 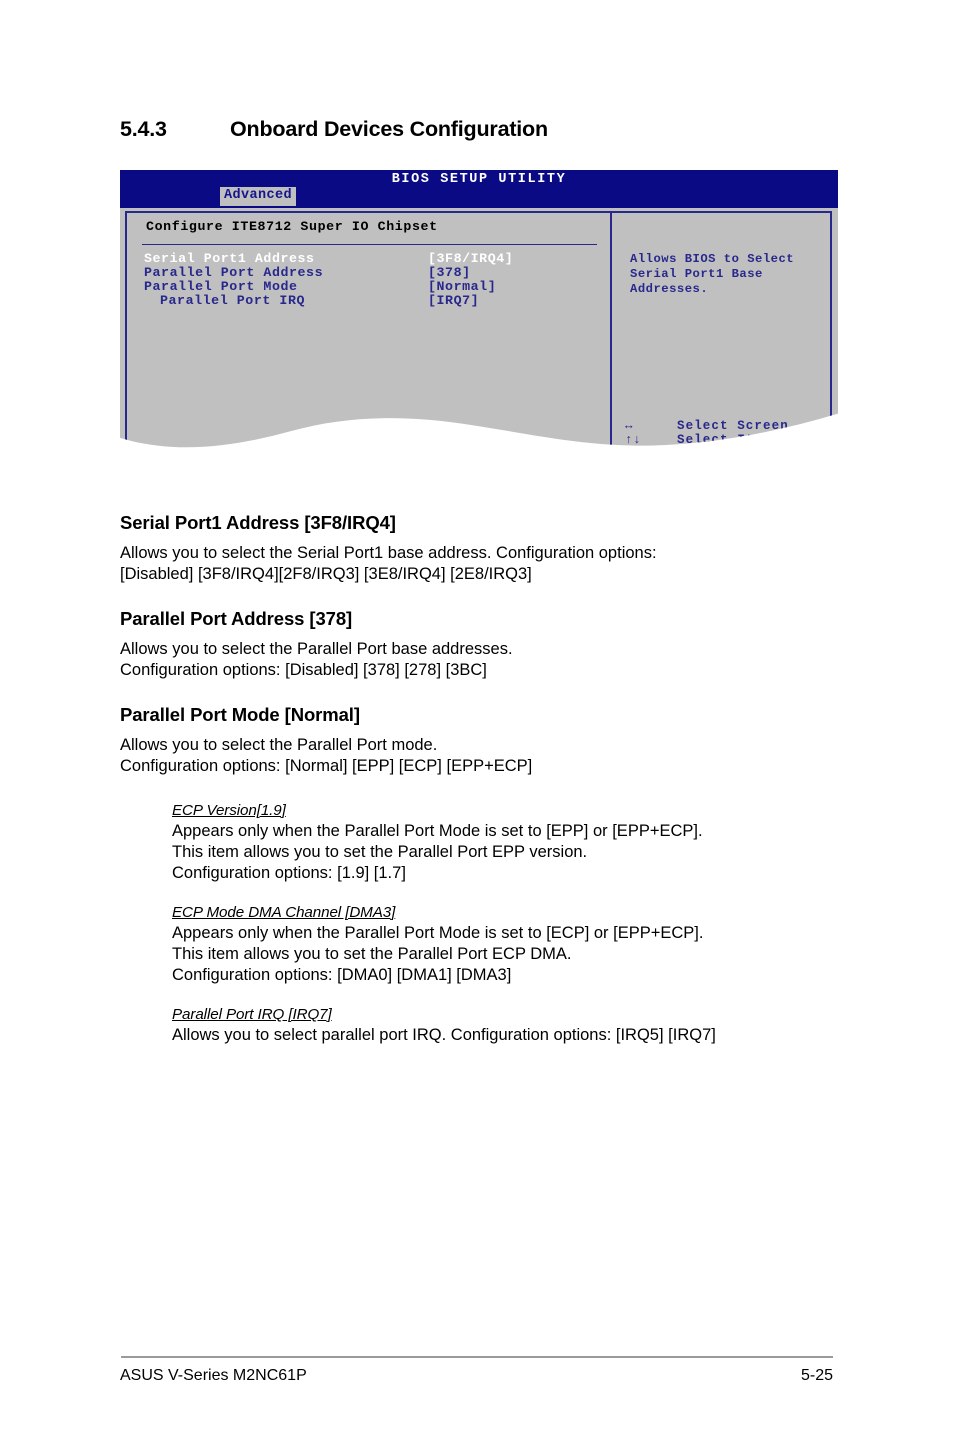 I want to click on footer-page-number: 5-25, so click(x=816, y=1375).